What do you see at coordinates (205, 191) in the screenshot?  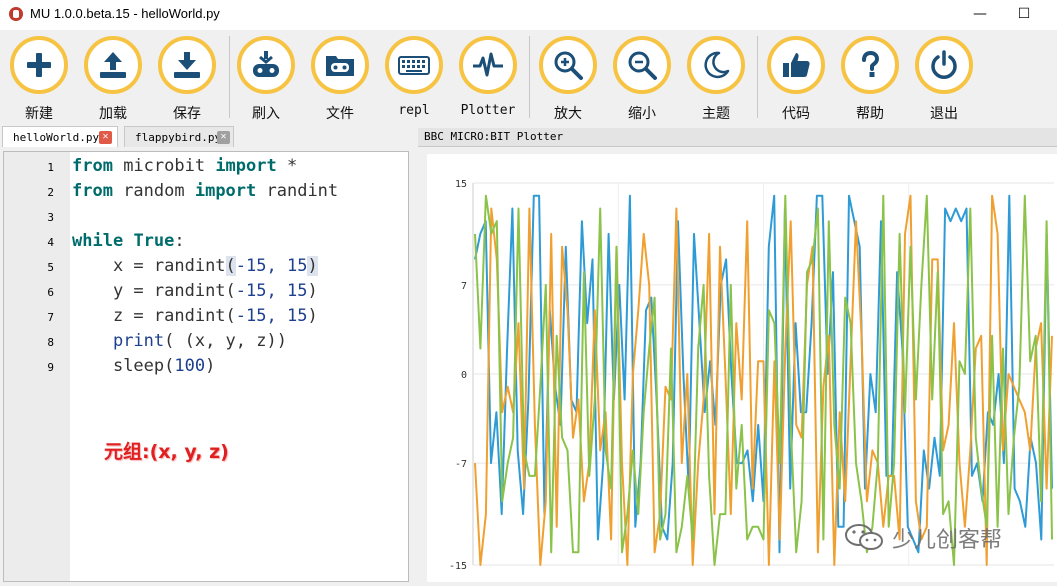 I see `code-line: from random import randint` at bounding box center [205, 191].